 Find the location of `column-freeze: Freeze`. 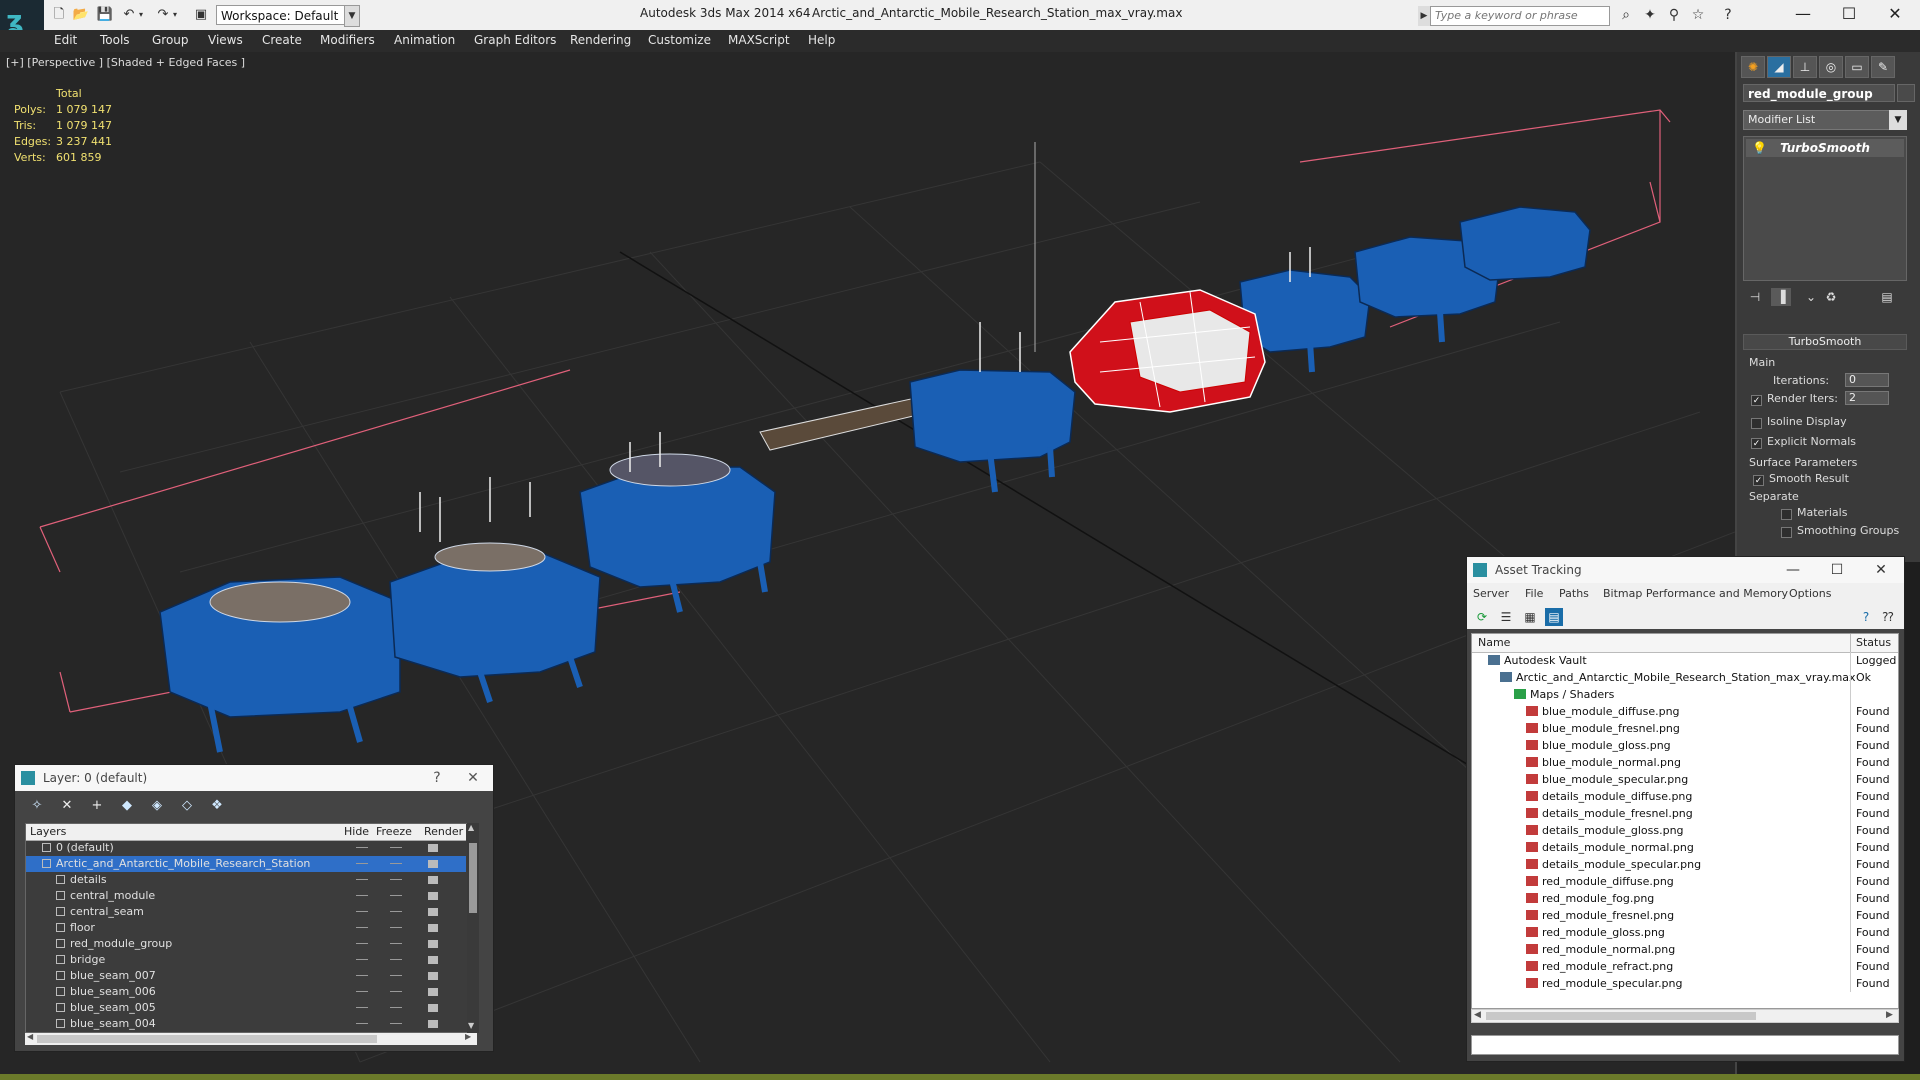

column-freeze: Freeze is located at coordinates (394, 831).